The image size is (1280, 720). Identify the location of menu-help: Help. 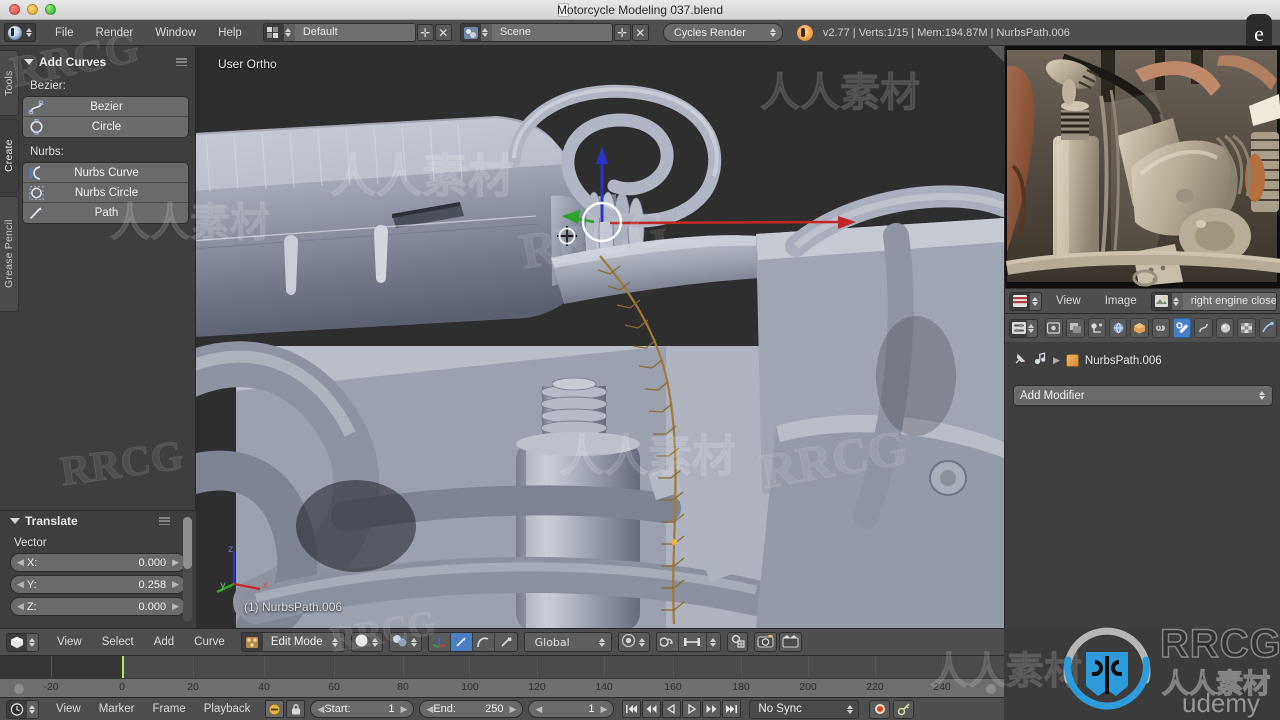
(230, 33).